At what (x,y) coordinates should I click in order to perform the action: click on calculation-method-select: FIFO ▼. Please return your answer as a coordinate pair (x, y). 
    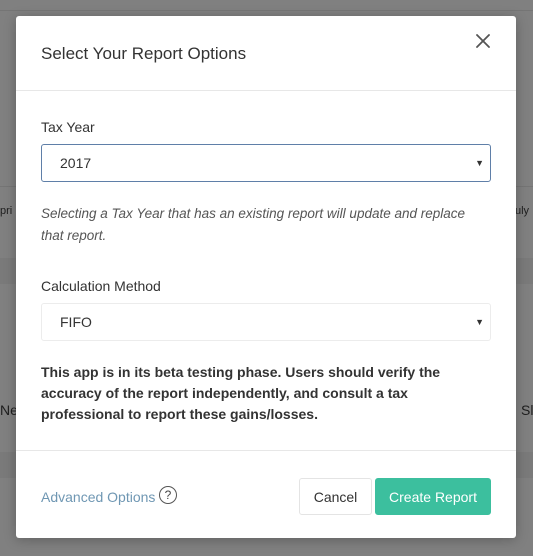
    Looking at the image, I should click on (266, 322).